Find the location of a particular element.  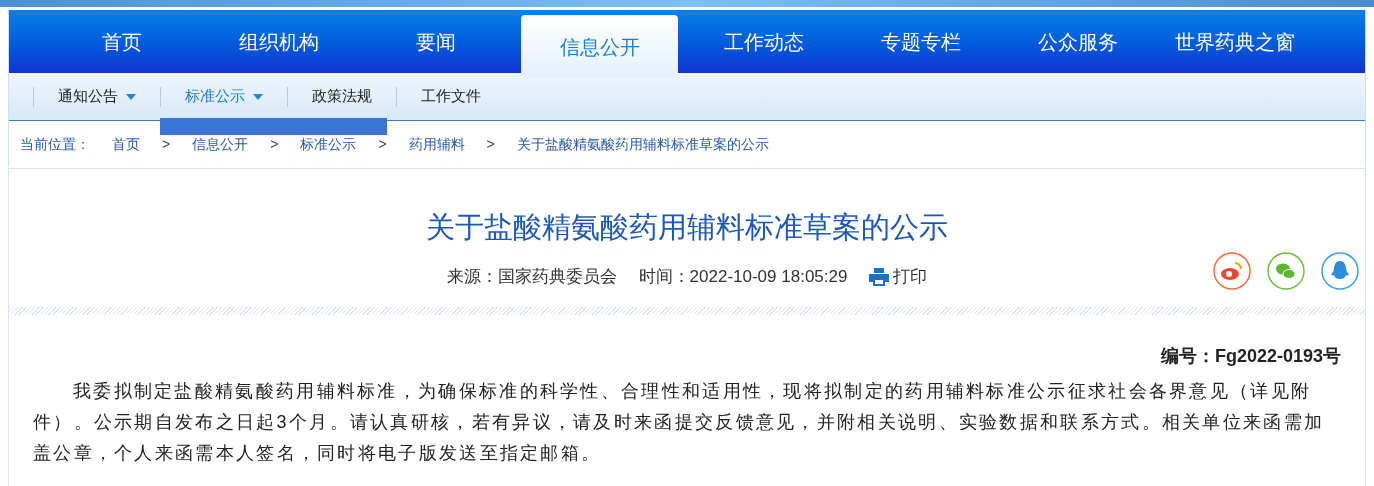

nav-tab: 工作动态 is located at coordinates (763, 41).